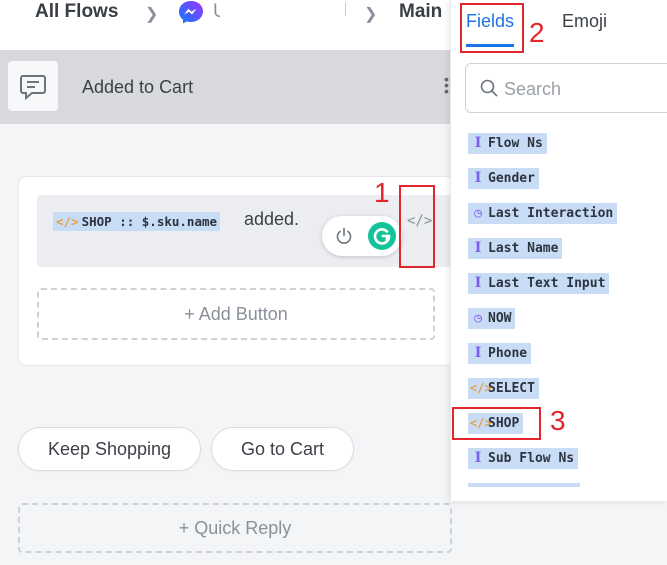 The width and height of the screenshot is (667, 565). I want to click on field-flow-ns: I Flow Ns, so click(507, 143).